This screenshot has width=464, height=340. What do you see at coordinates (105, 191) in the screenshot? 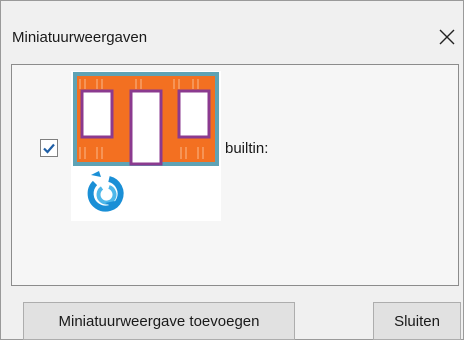
I see `app-logo-icon` at bounding box center [105, 191].